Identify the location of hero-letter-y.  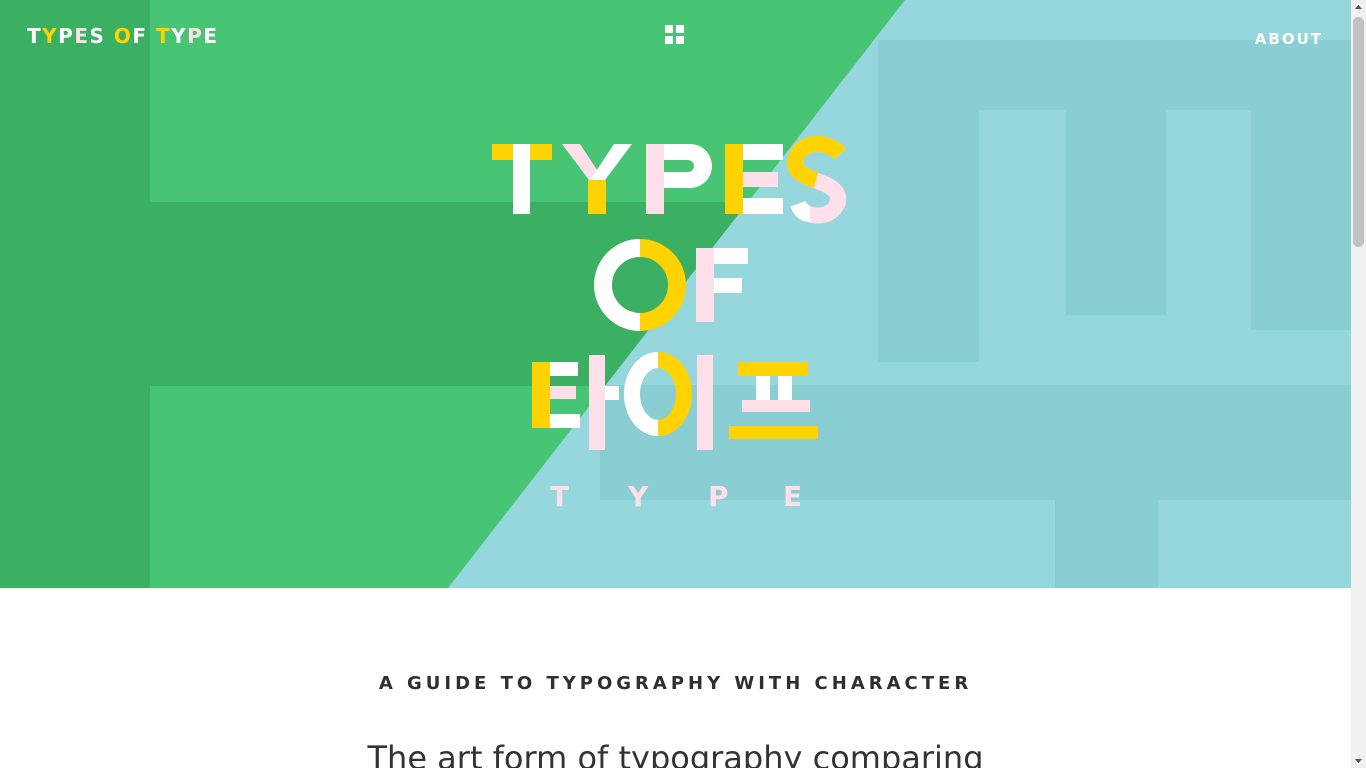
(597, 179).